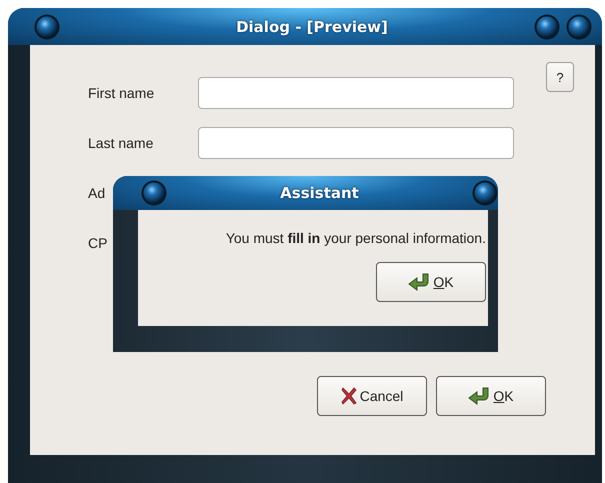 This screenshot has height=483, width=605. What do you see at coordinates (356, 238) in the screenshot?
I see `message-text: You must fill in your personal information.` at bounding box center [356, 238].